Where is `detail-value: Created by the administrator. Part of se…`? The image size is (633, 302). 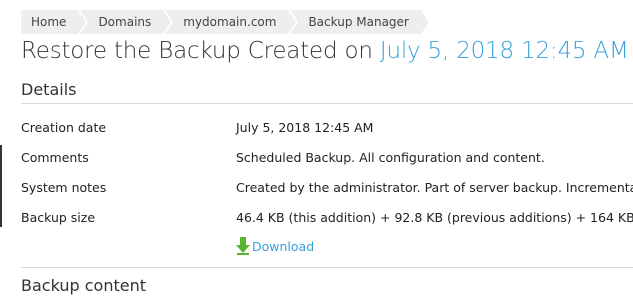 detail-value: Created by the administrator. Part of se… is located at coordinates (434, 187).